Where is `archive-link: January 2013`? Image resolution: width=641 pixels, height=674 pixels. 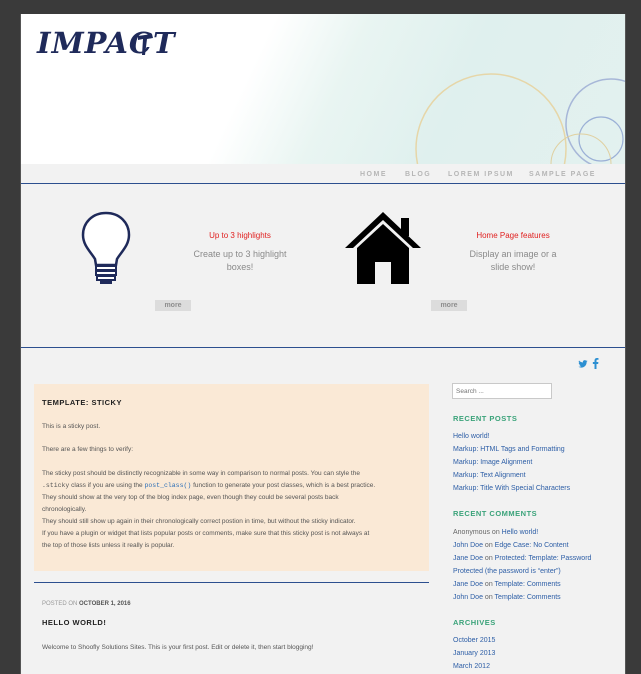 archive-link: January 2013 is located at coordinates (474, 653).